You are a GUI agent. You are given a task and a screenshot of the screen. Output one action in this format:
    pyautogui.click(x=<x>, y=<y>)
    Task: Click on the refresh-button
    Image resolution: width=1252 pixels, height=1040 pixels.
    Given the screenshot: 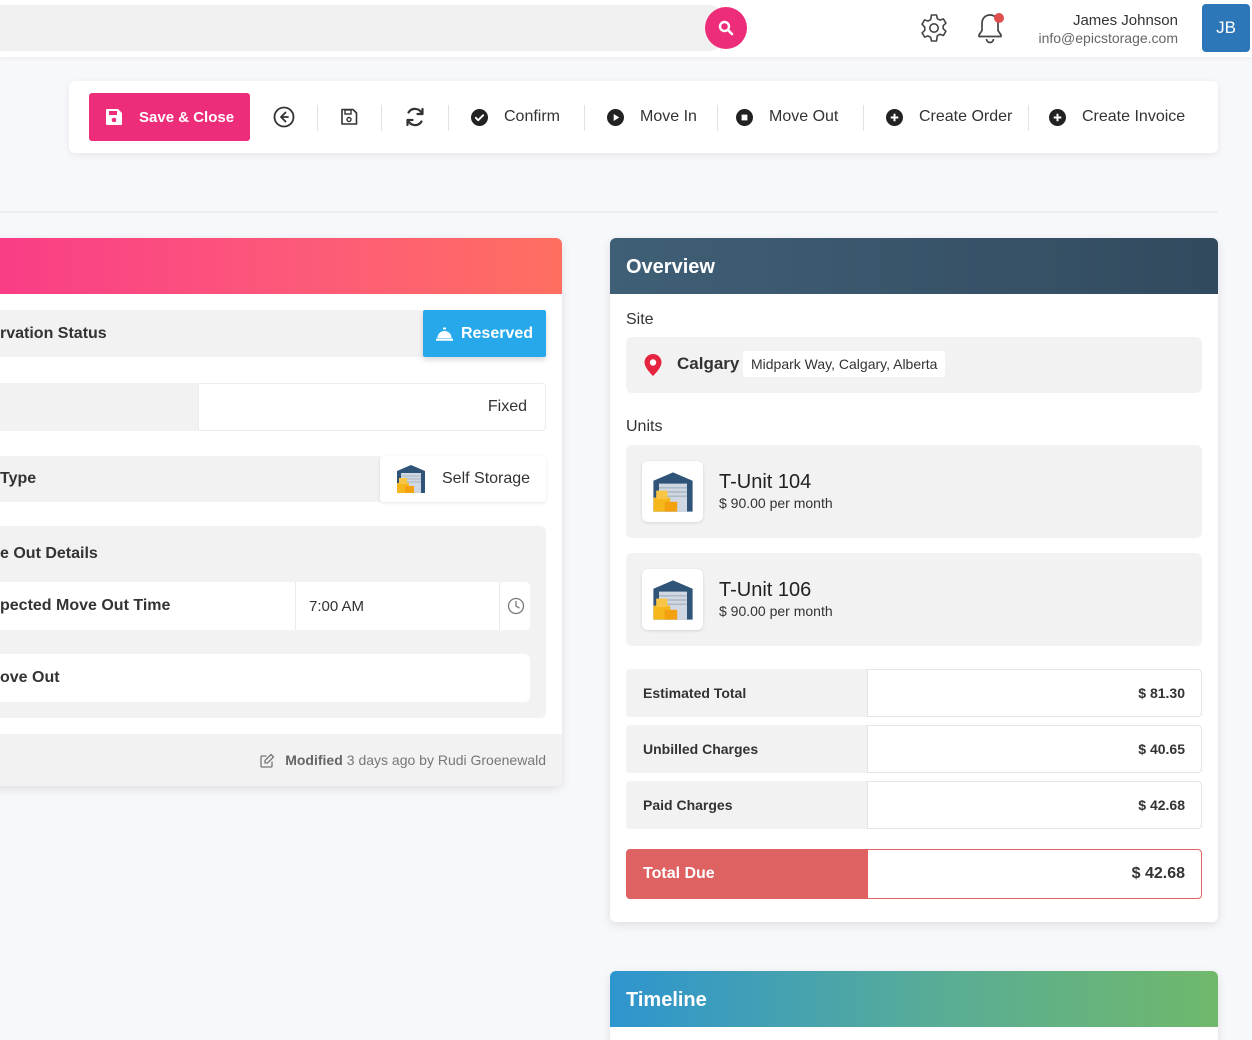 What is the action you would take?
    pyautogui.click(x=415, y=117)
    